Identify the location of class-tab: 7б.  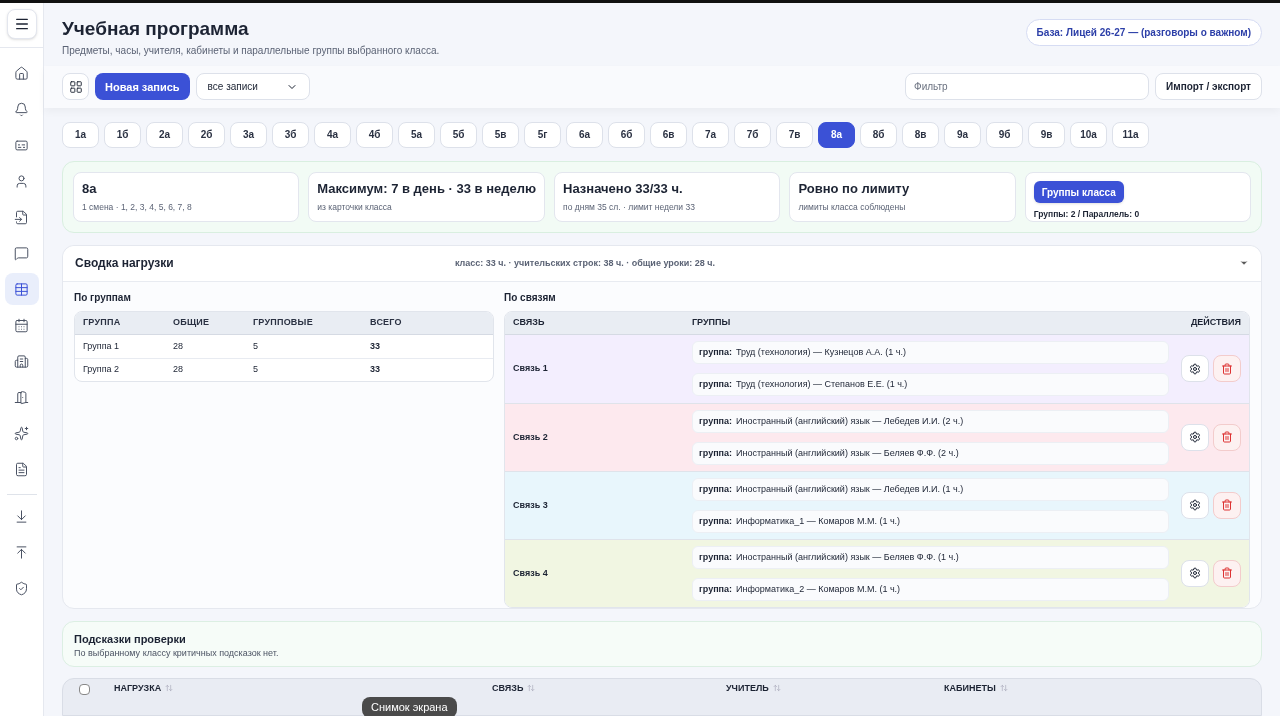
(752, 134).